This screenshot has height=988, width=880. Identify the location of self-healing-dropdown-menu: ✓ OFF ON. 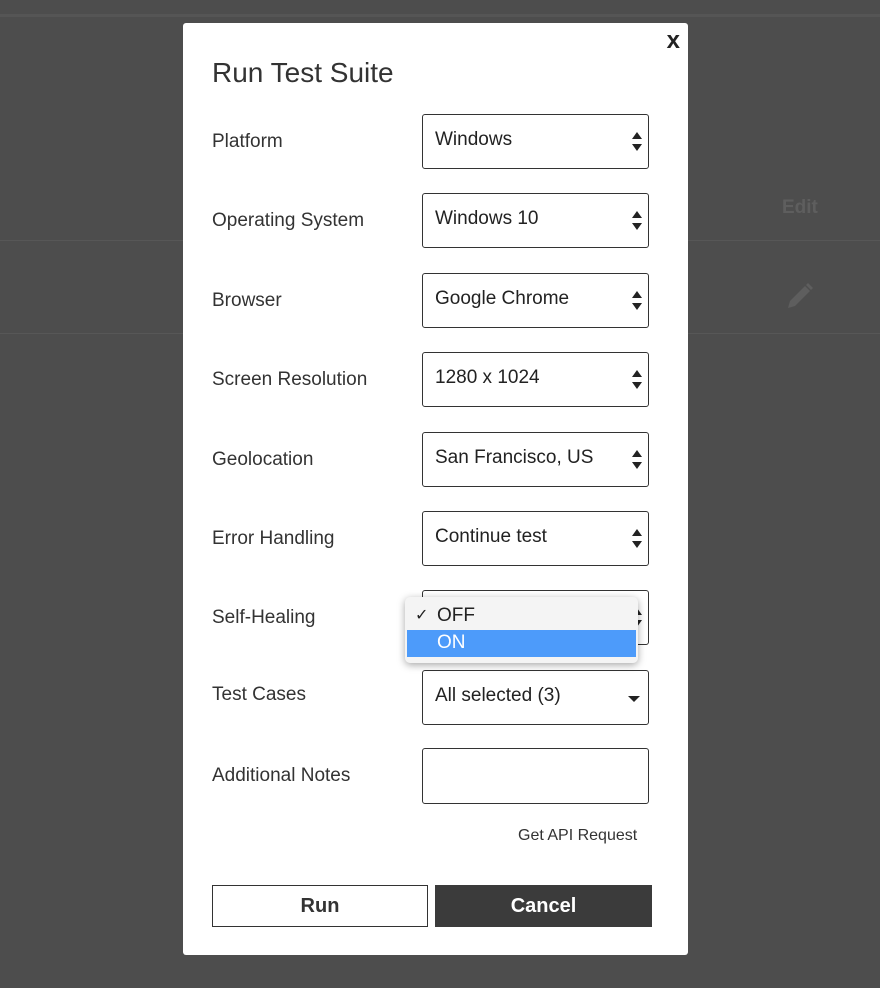
(521, 630).